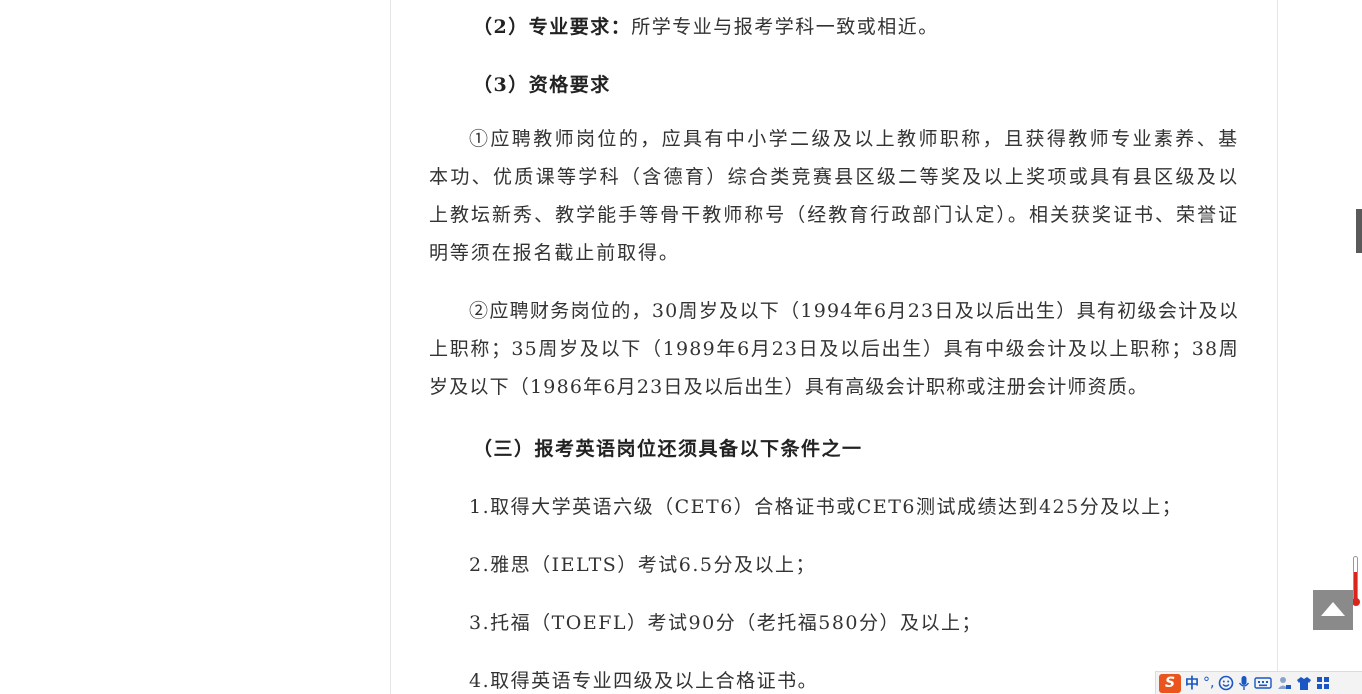 The width and height of the screenshot is (1362, 694). What do you see at coordinates (1170, 683) in the screenshot?
I see `ime-logo: S` at bounding box center [1170, 683].